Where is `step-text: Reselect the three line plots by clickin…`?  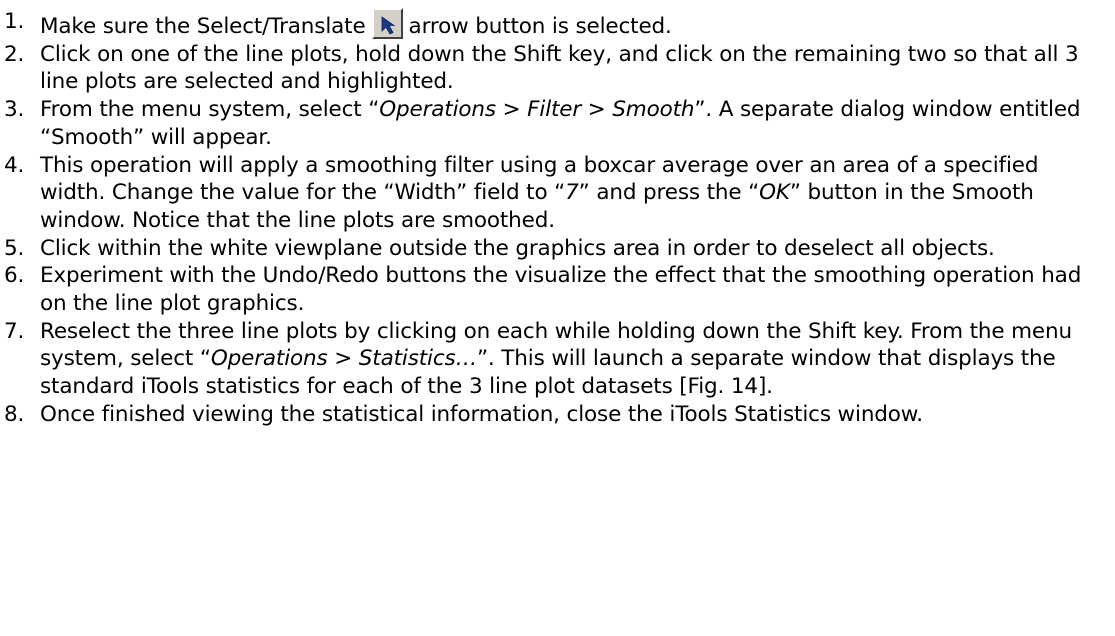 step-text: Reselect the three line plots by clickin… is located at coordinates (556, 359).